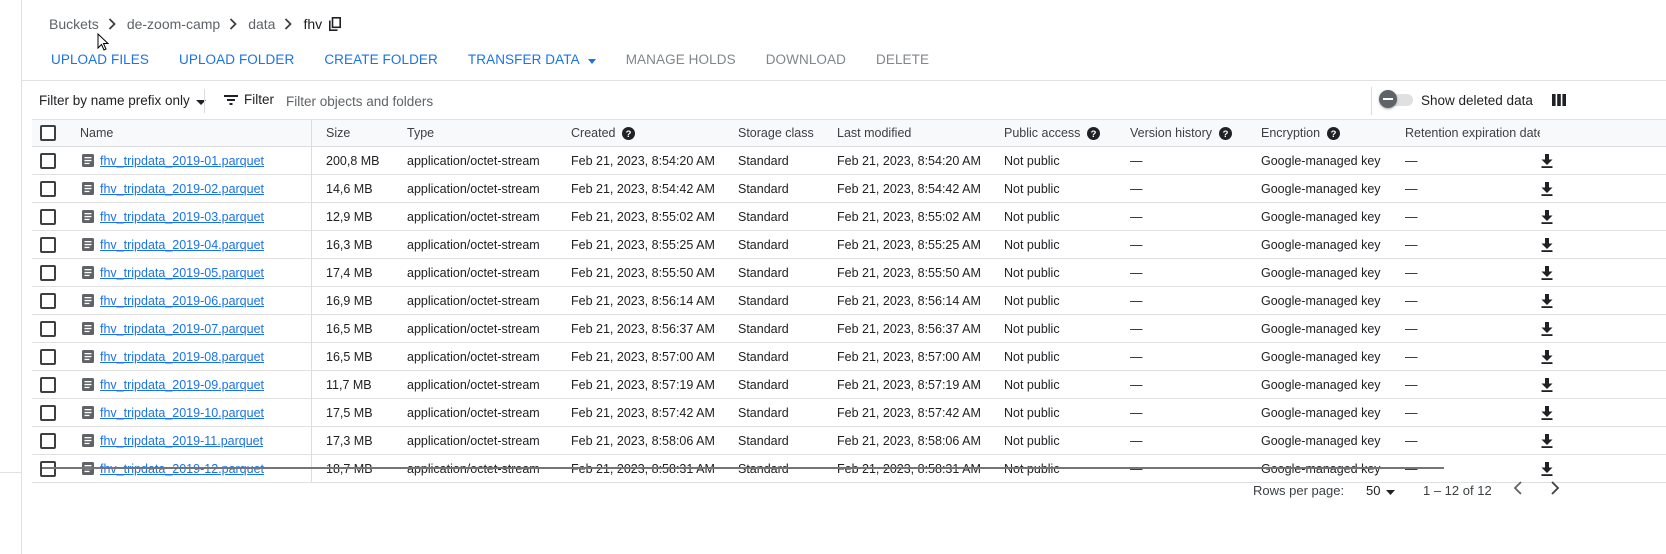  Describe the element at coordinates (1301, 133) in the screenshot. I see `column-header-encryption: Encryption ?` at that location.